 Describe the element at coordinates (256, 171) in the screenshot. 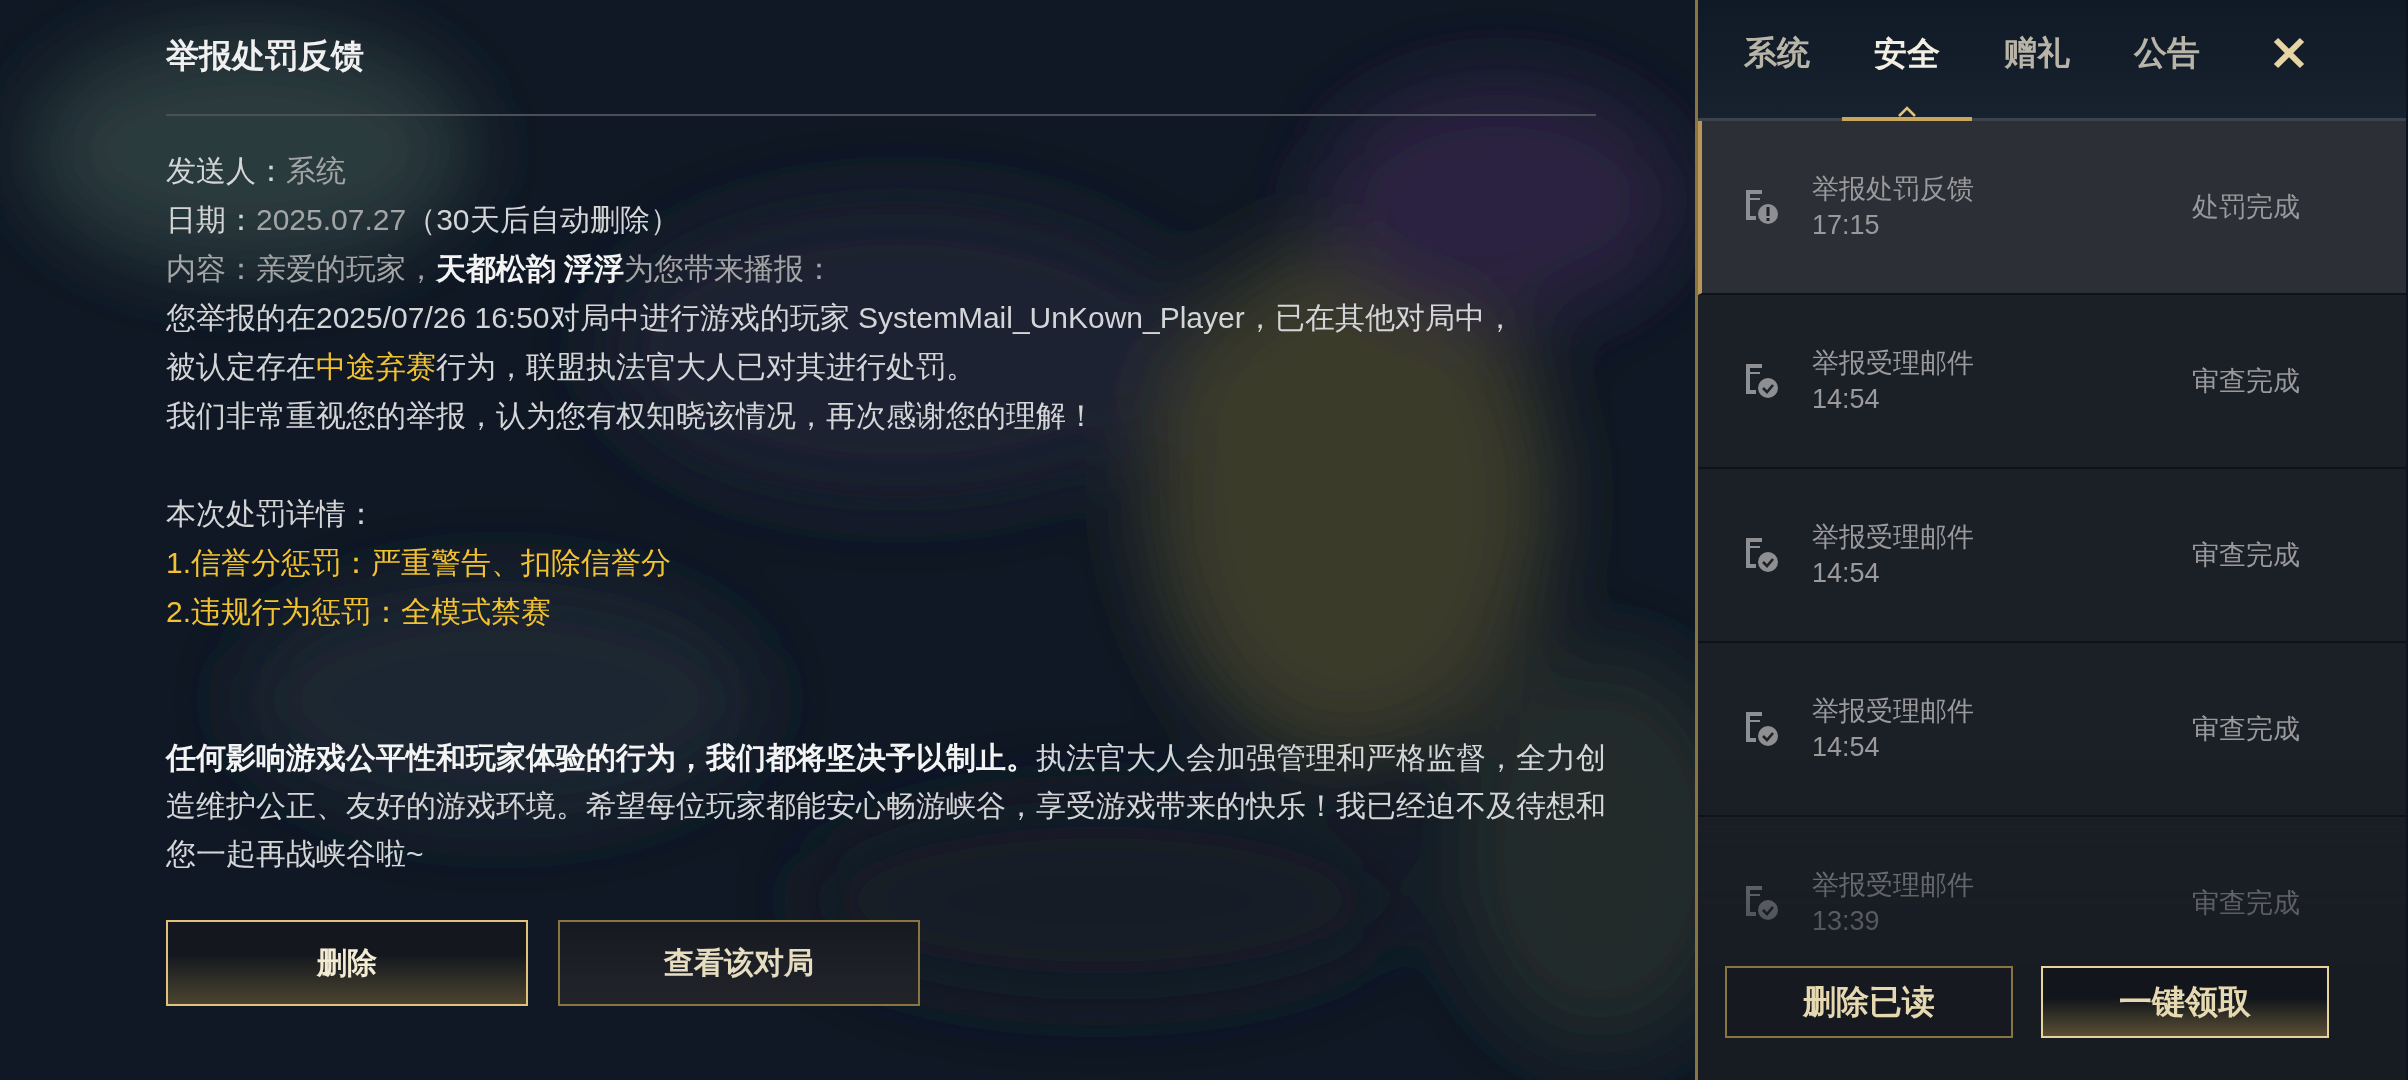

I see `mail-text-line: 发送人：系统` at that location.